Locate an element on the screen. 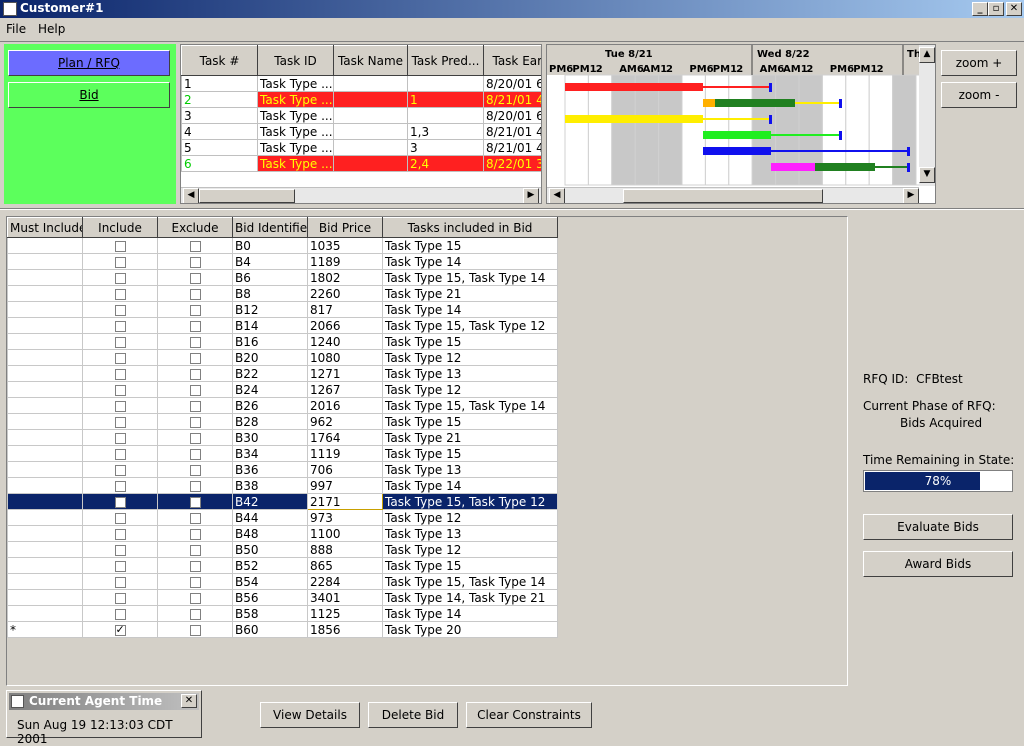 This screenshot has height=746, width=1024. bid-row: B58 1125 Task Type 14 is located at coordinates (282, 613).